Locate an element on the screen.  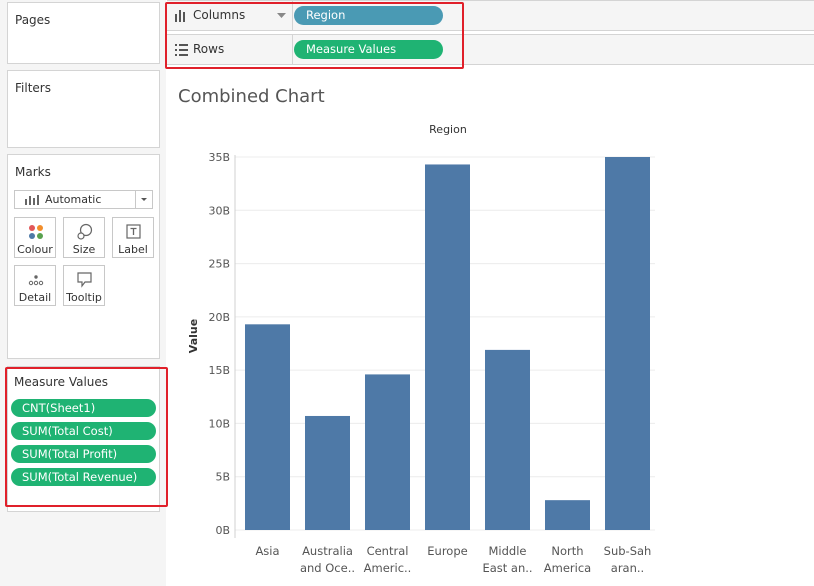
measure-values-pill: Measure Values is located at coordinates (368, 49).